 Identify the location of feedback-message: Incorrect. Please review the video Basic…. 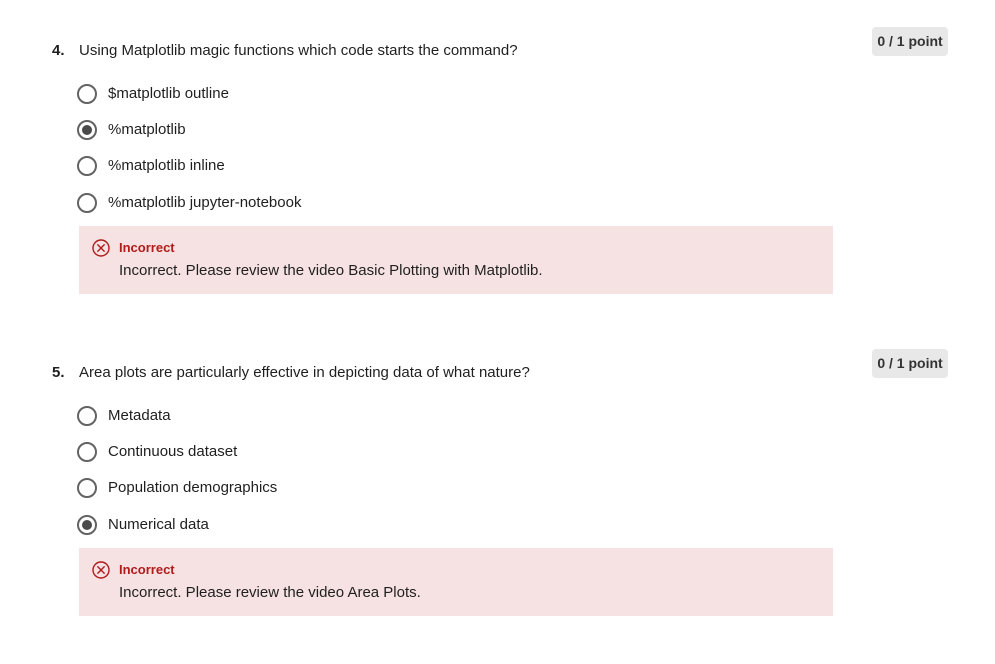
(331, 270).